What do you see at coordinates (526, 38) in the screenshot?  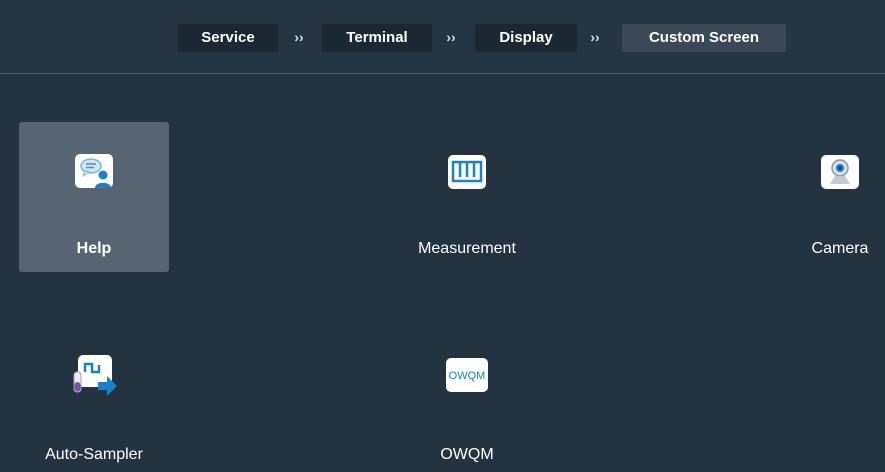 I see `breadcrumb-display: Display` at bounding box center [526, 38].